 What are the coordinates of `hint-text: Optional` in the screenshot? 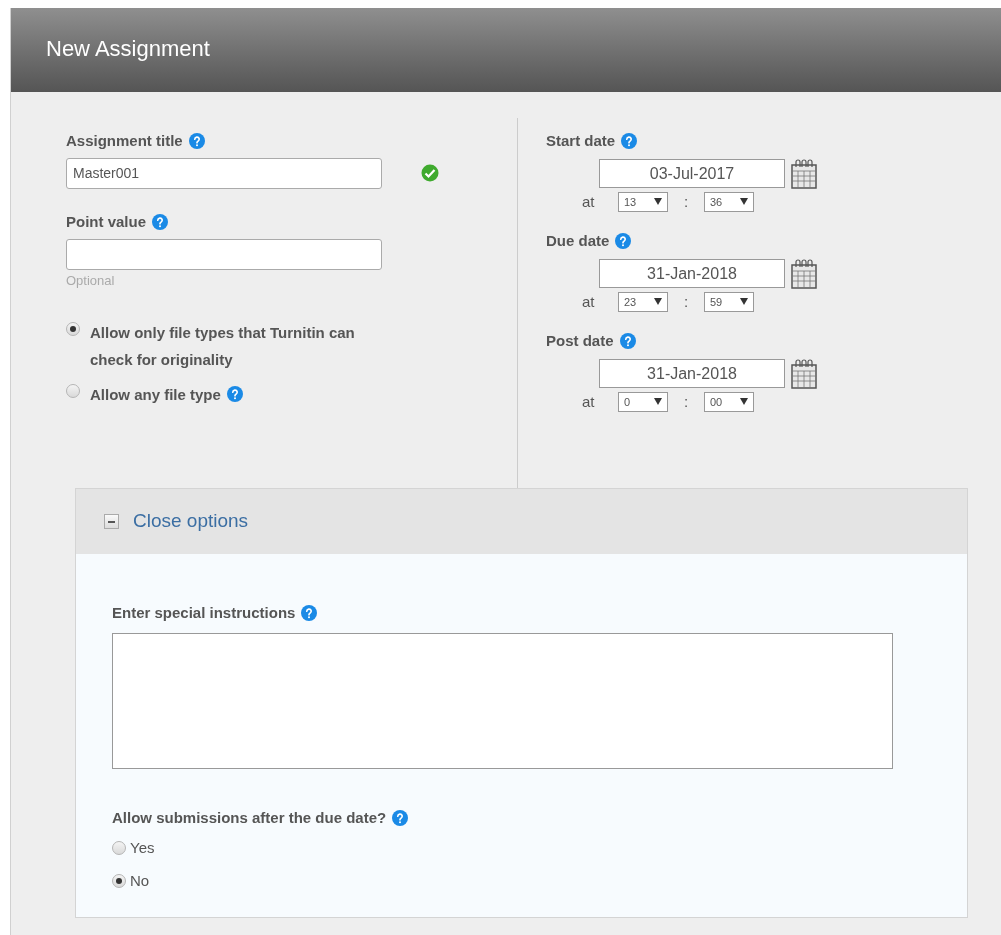 It's located at (91, 281).